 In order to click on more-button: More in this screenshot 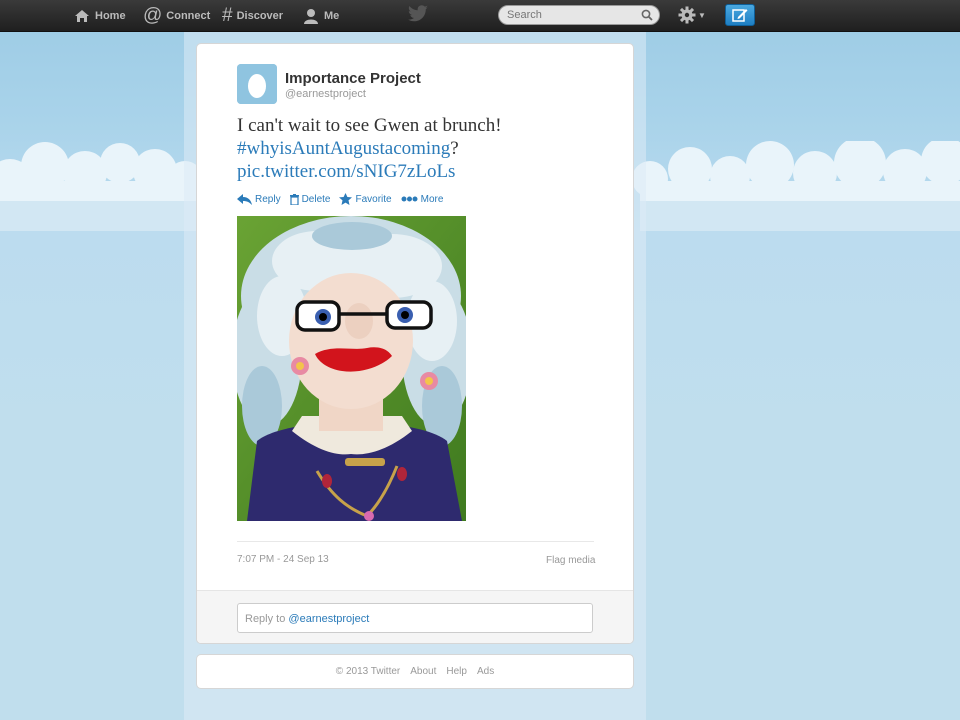, I will do `click(422, 199)`.